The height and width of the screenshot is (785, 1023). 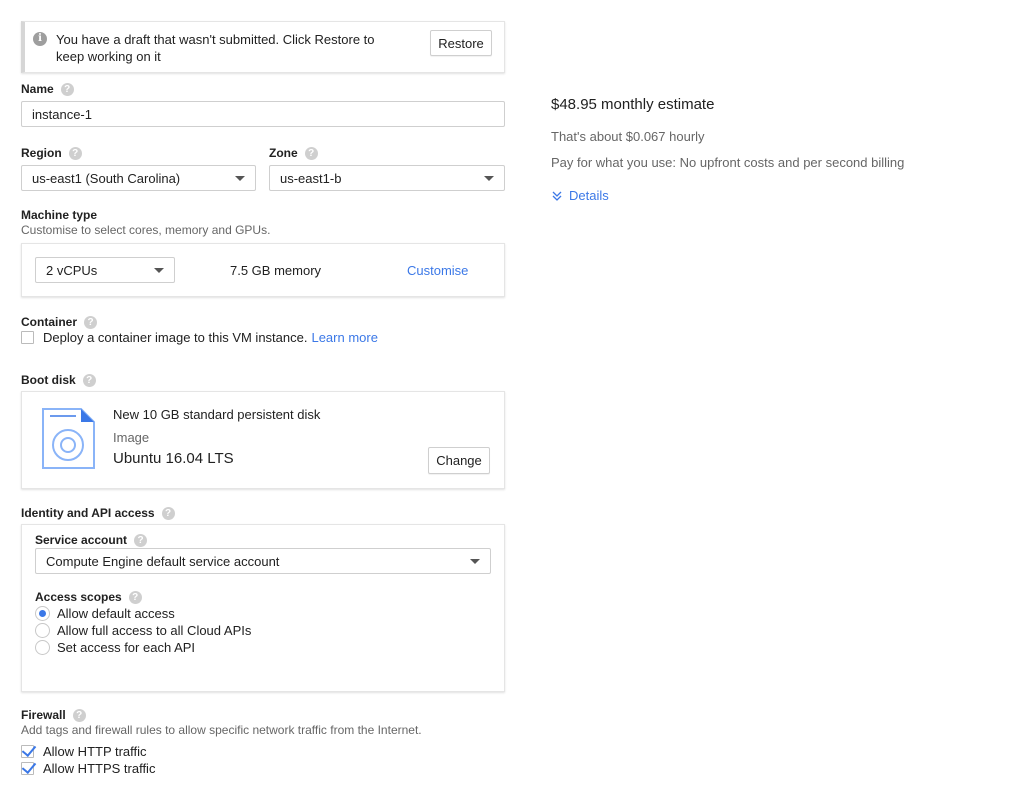 I want to click on learn-more-link: Learn more, so click(x=344, y=337).